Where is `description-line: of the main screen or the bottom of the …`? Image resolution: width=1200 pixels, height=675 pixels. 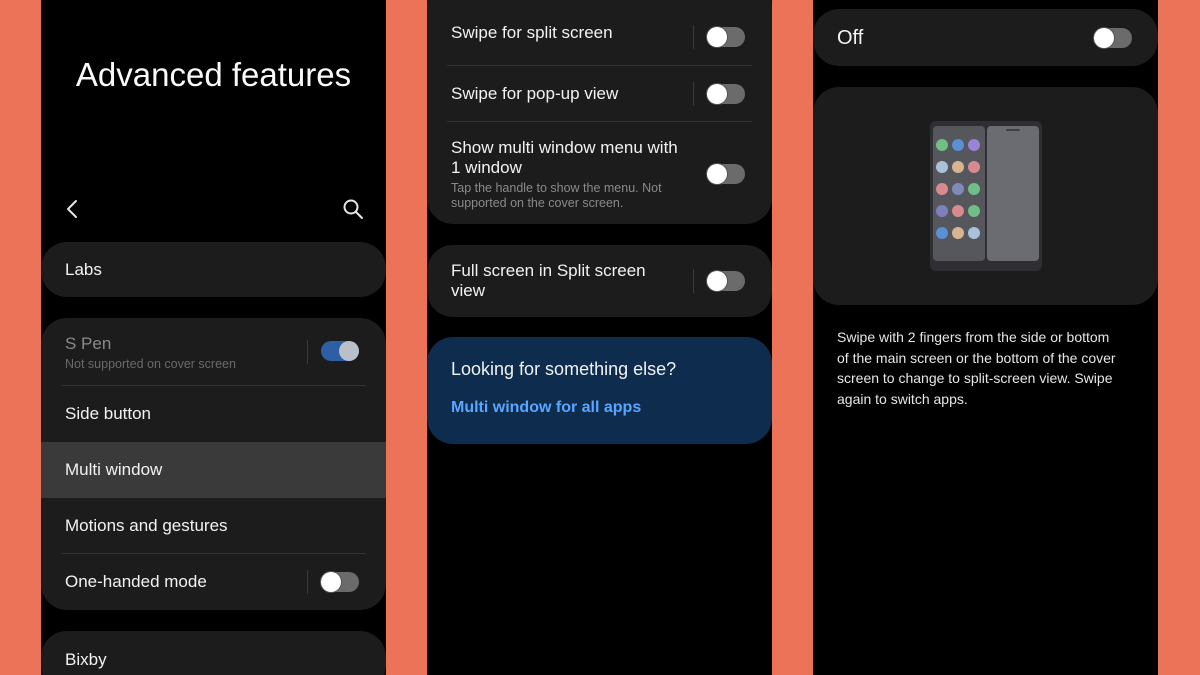 description-line: of the main screen or the bottom of the … is located at coordinates (976, 357).